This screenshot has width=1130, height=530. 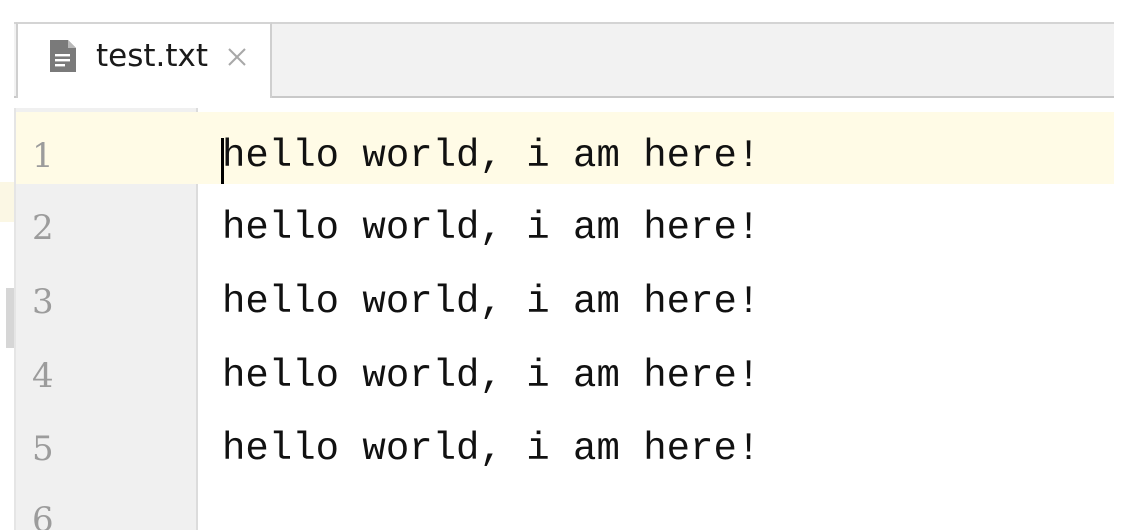 What do you see at coordinates (222, 161) in the screenshot?
I see `text-cursor` at bounding box center [222, 161].